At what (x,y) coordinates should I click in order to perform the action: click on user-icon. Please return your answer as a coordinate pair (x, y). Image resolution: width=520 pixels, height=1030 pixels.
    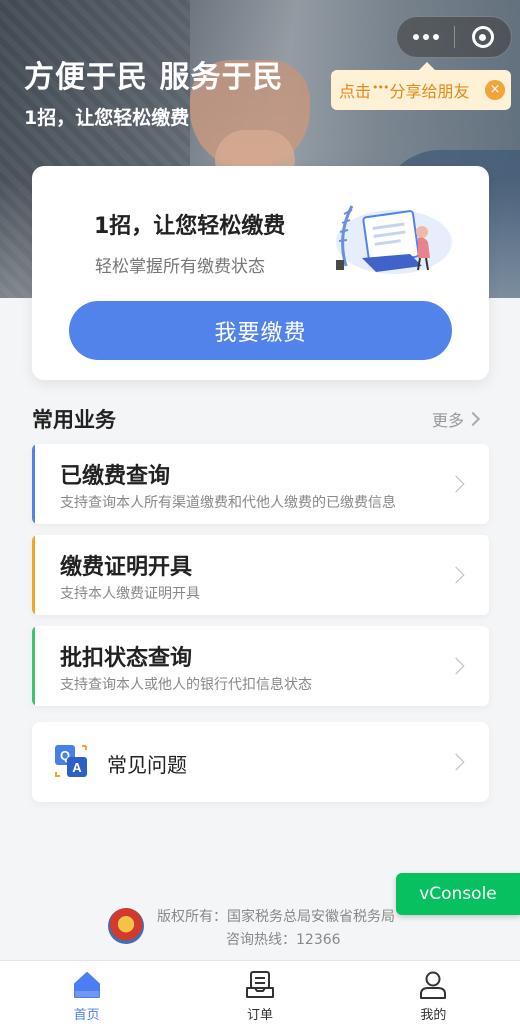
    Looking at the image, I should click on (433, 985).